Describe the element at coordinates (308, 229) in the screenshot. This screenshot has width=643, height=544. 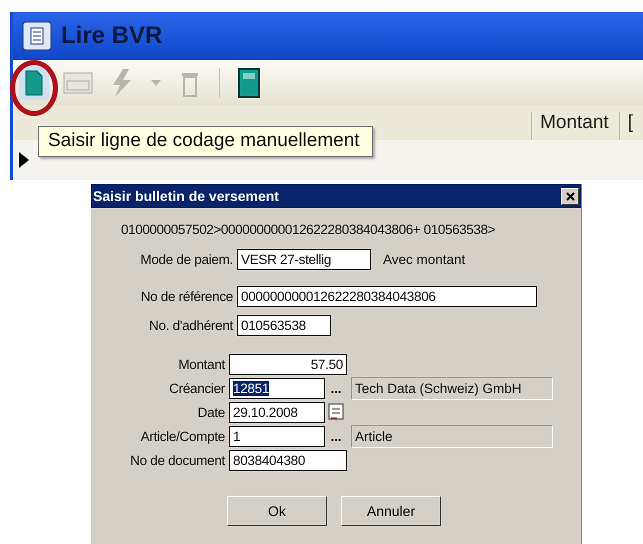
I see `coding-line: 0100000057502>000000000012622280384043806+ 010563538>` at that location.